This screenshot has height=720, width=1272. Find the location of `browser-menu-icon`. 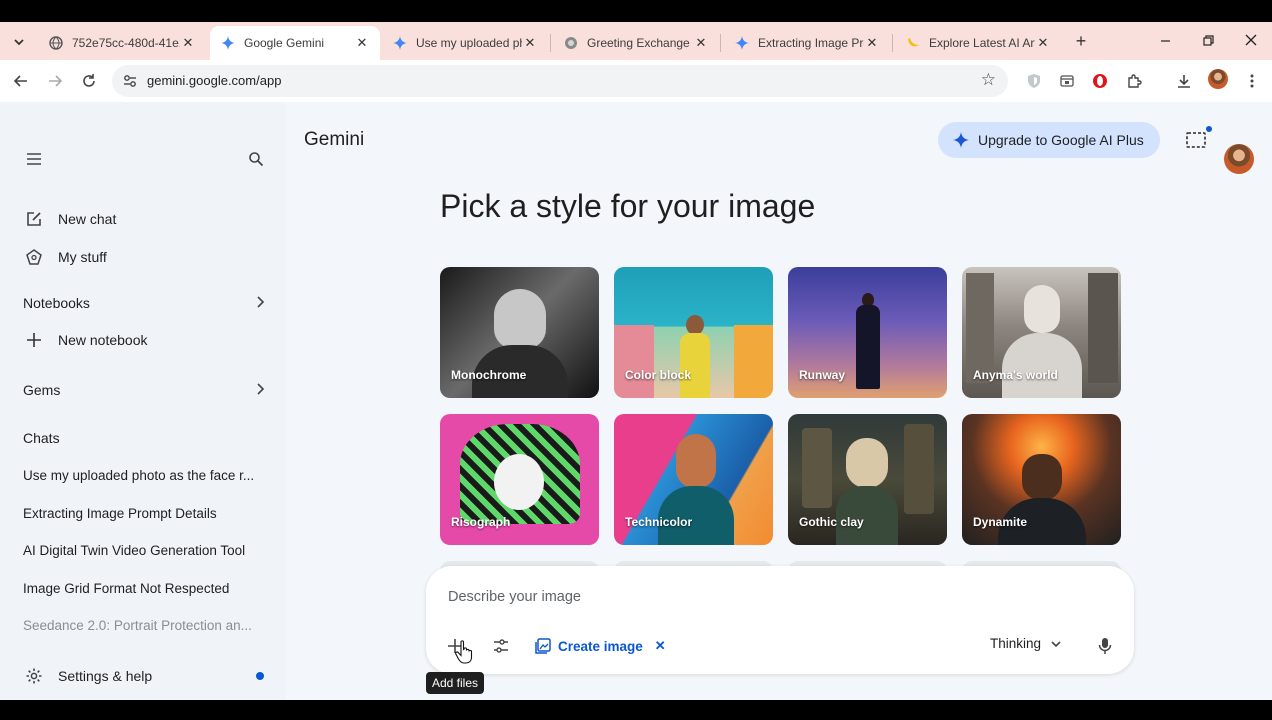

browser-menu-icon is located at coordinates (1252, 81).